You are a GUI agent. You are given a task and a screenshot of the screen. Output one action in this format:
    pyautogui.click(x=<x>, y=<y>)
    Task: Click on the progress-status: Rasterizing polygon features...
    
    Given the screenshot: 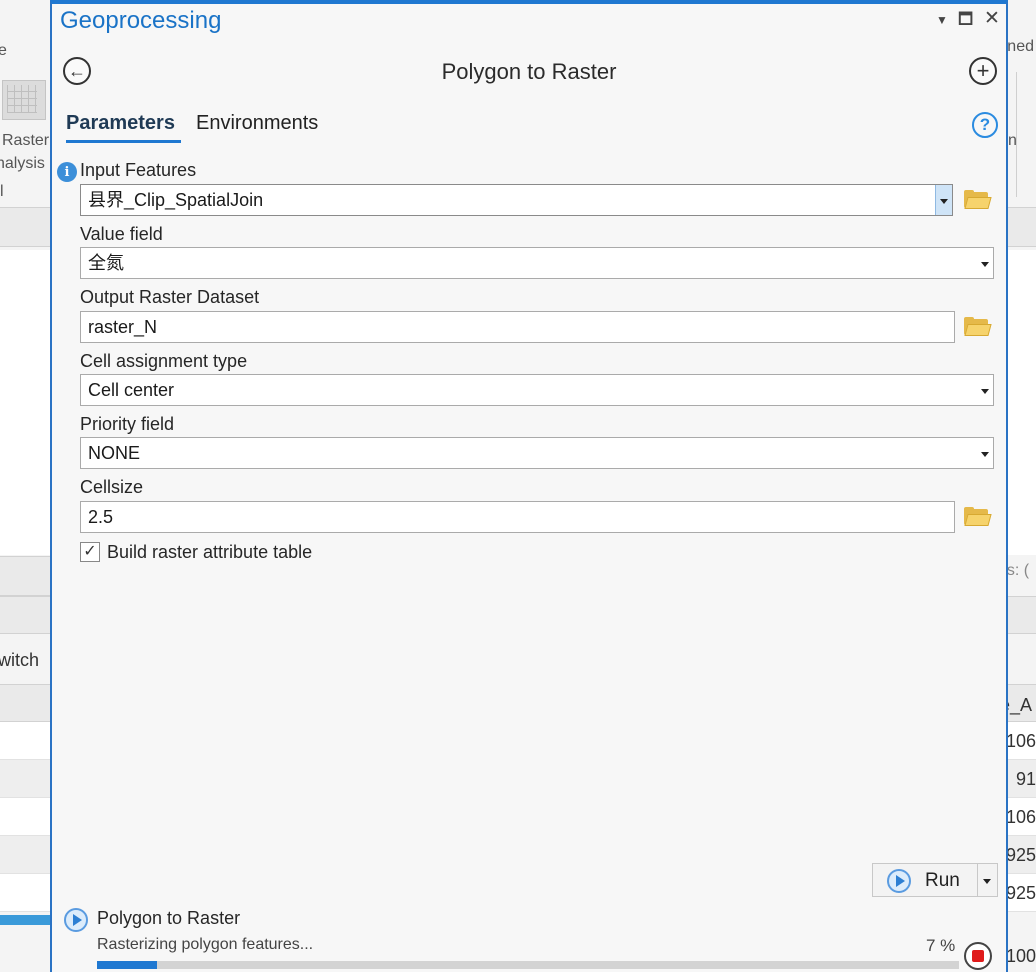 What is the action you would take?
    pyautogui.click(x=205, y=944)
    